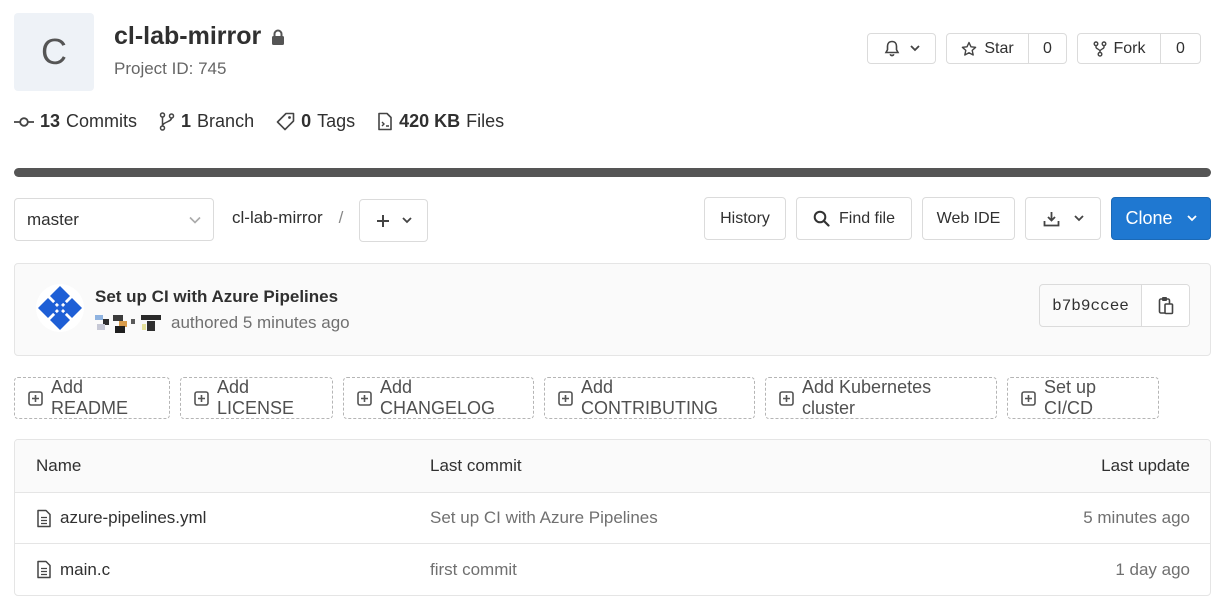  I want to click on project-id: Project ID: 745, so click(170, 68).